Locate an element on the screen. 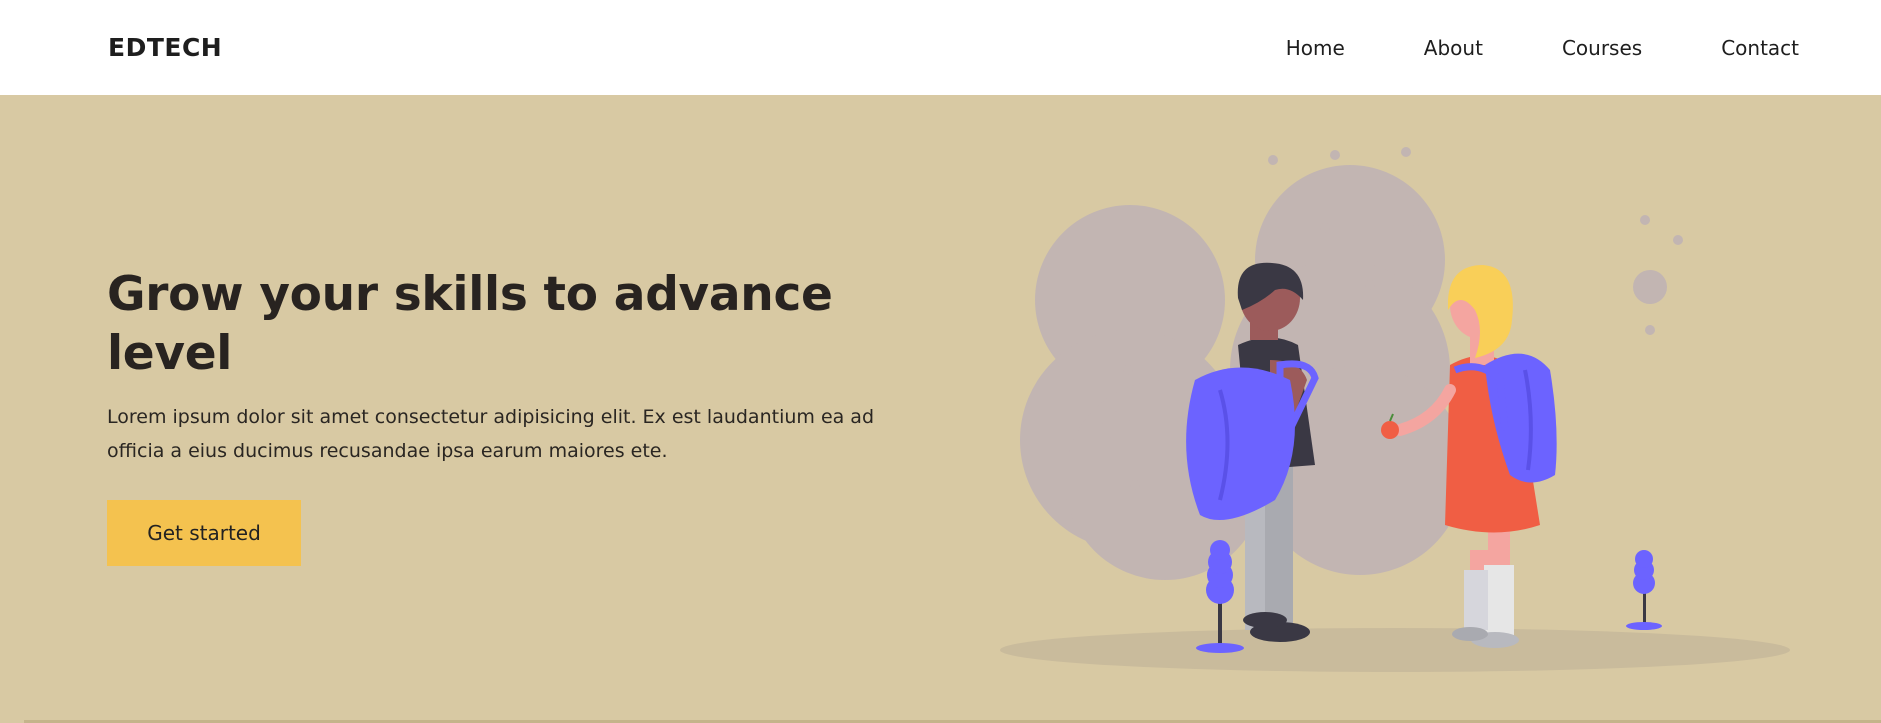 This screenshot has width=1881, height=723. get-started-button: Get started is located at coordinates (204, 533).